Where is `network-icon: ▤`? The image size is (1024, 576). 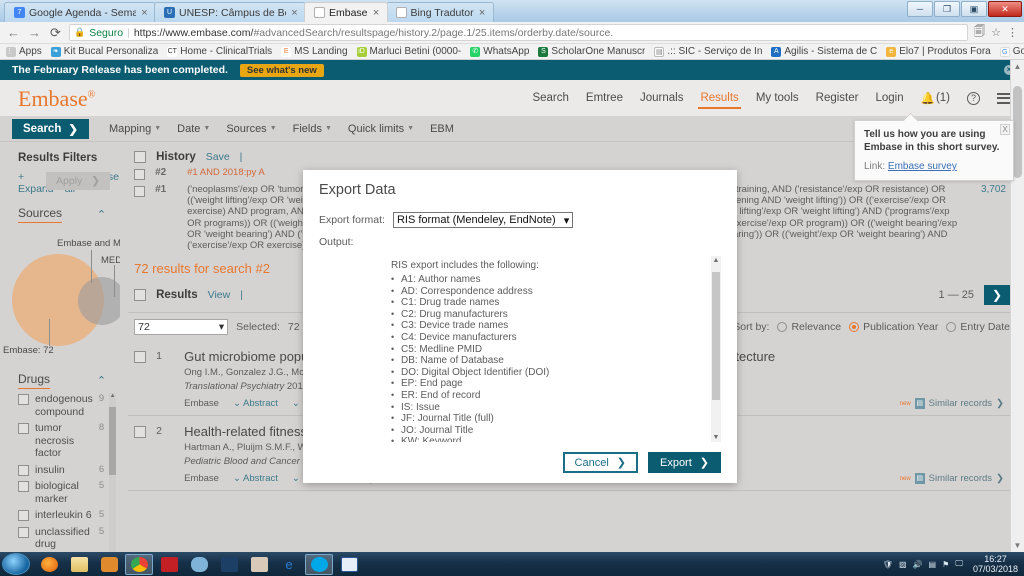 network-icon: ▤ is located at coordinates (933, 564).